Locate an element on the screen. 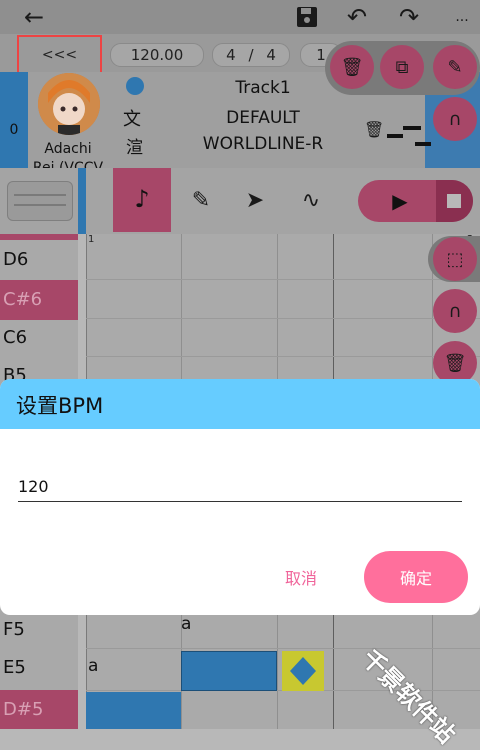 This screenshot has height=750, width=480. track-color-dot is located at coordinates (135, 86).